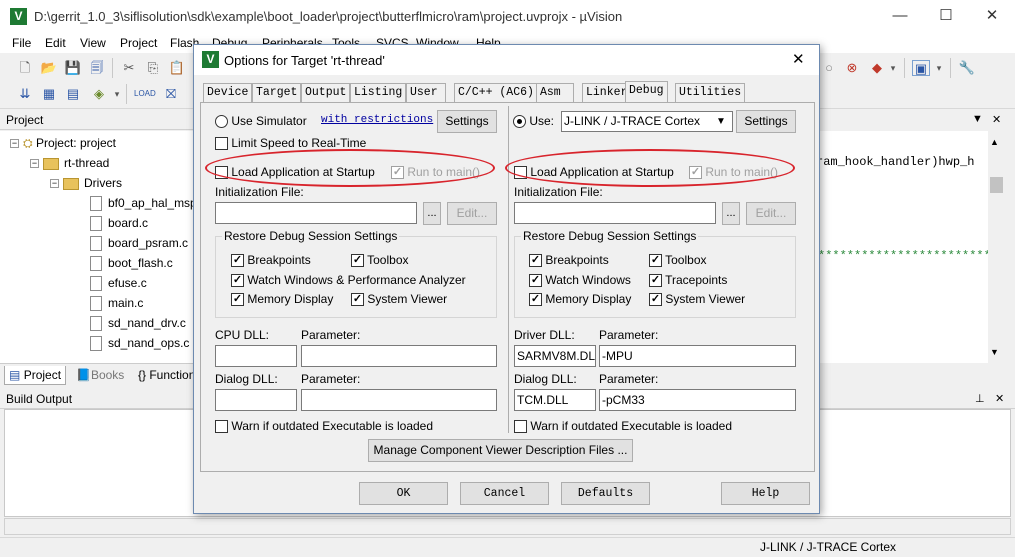 The width and height of the screenshot is (1015, 557). I want to click on tab-cc: C/C++ (AC6), so click(496, 93).